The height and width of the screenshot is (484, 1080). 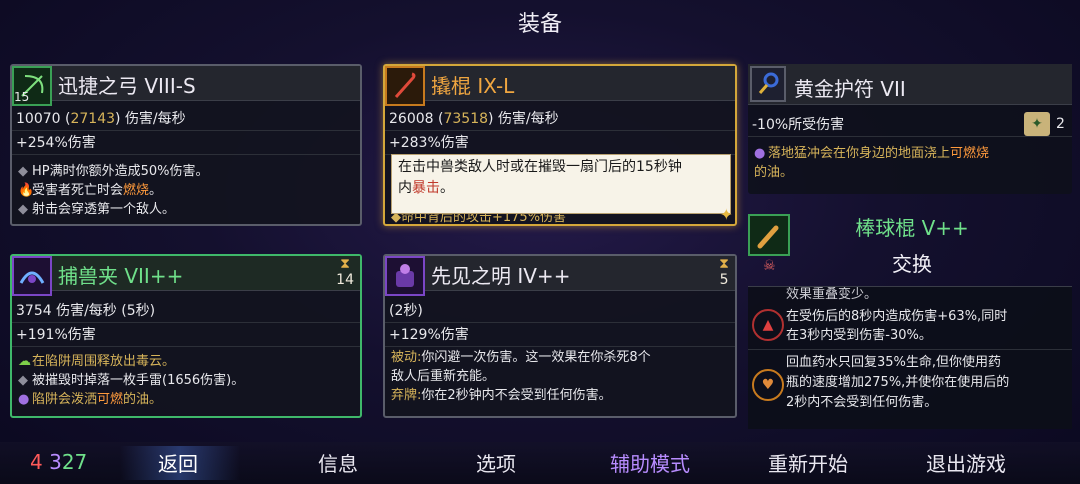 What do you see at coordinates (726, 214) in the screenshot?
I see `gold-ornament-icon: ✦` at bounding box center [726, 214].